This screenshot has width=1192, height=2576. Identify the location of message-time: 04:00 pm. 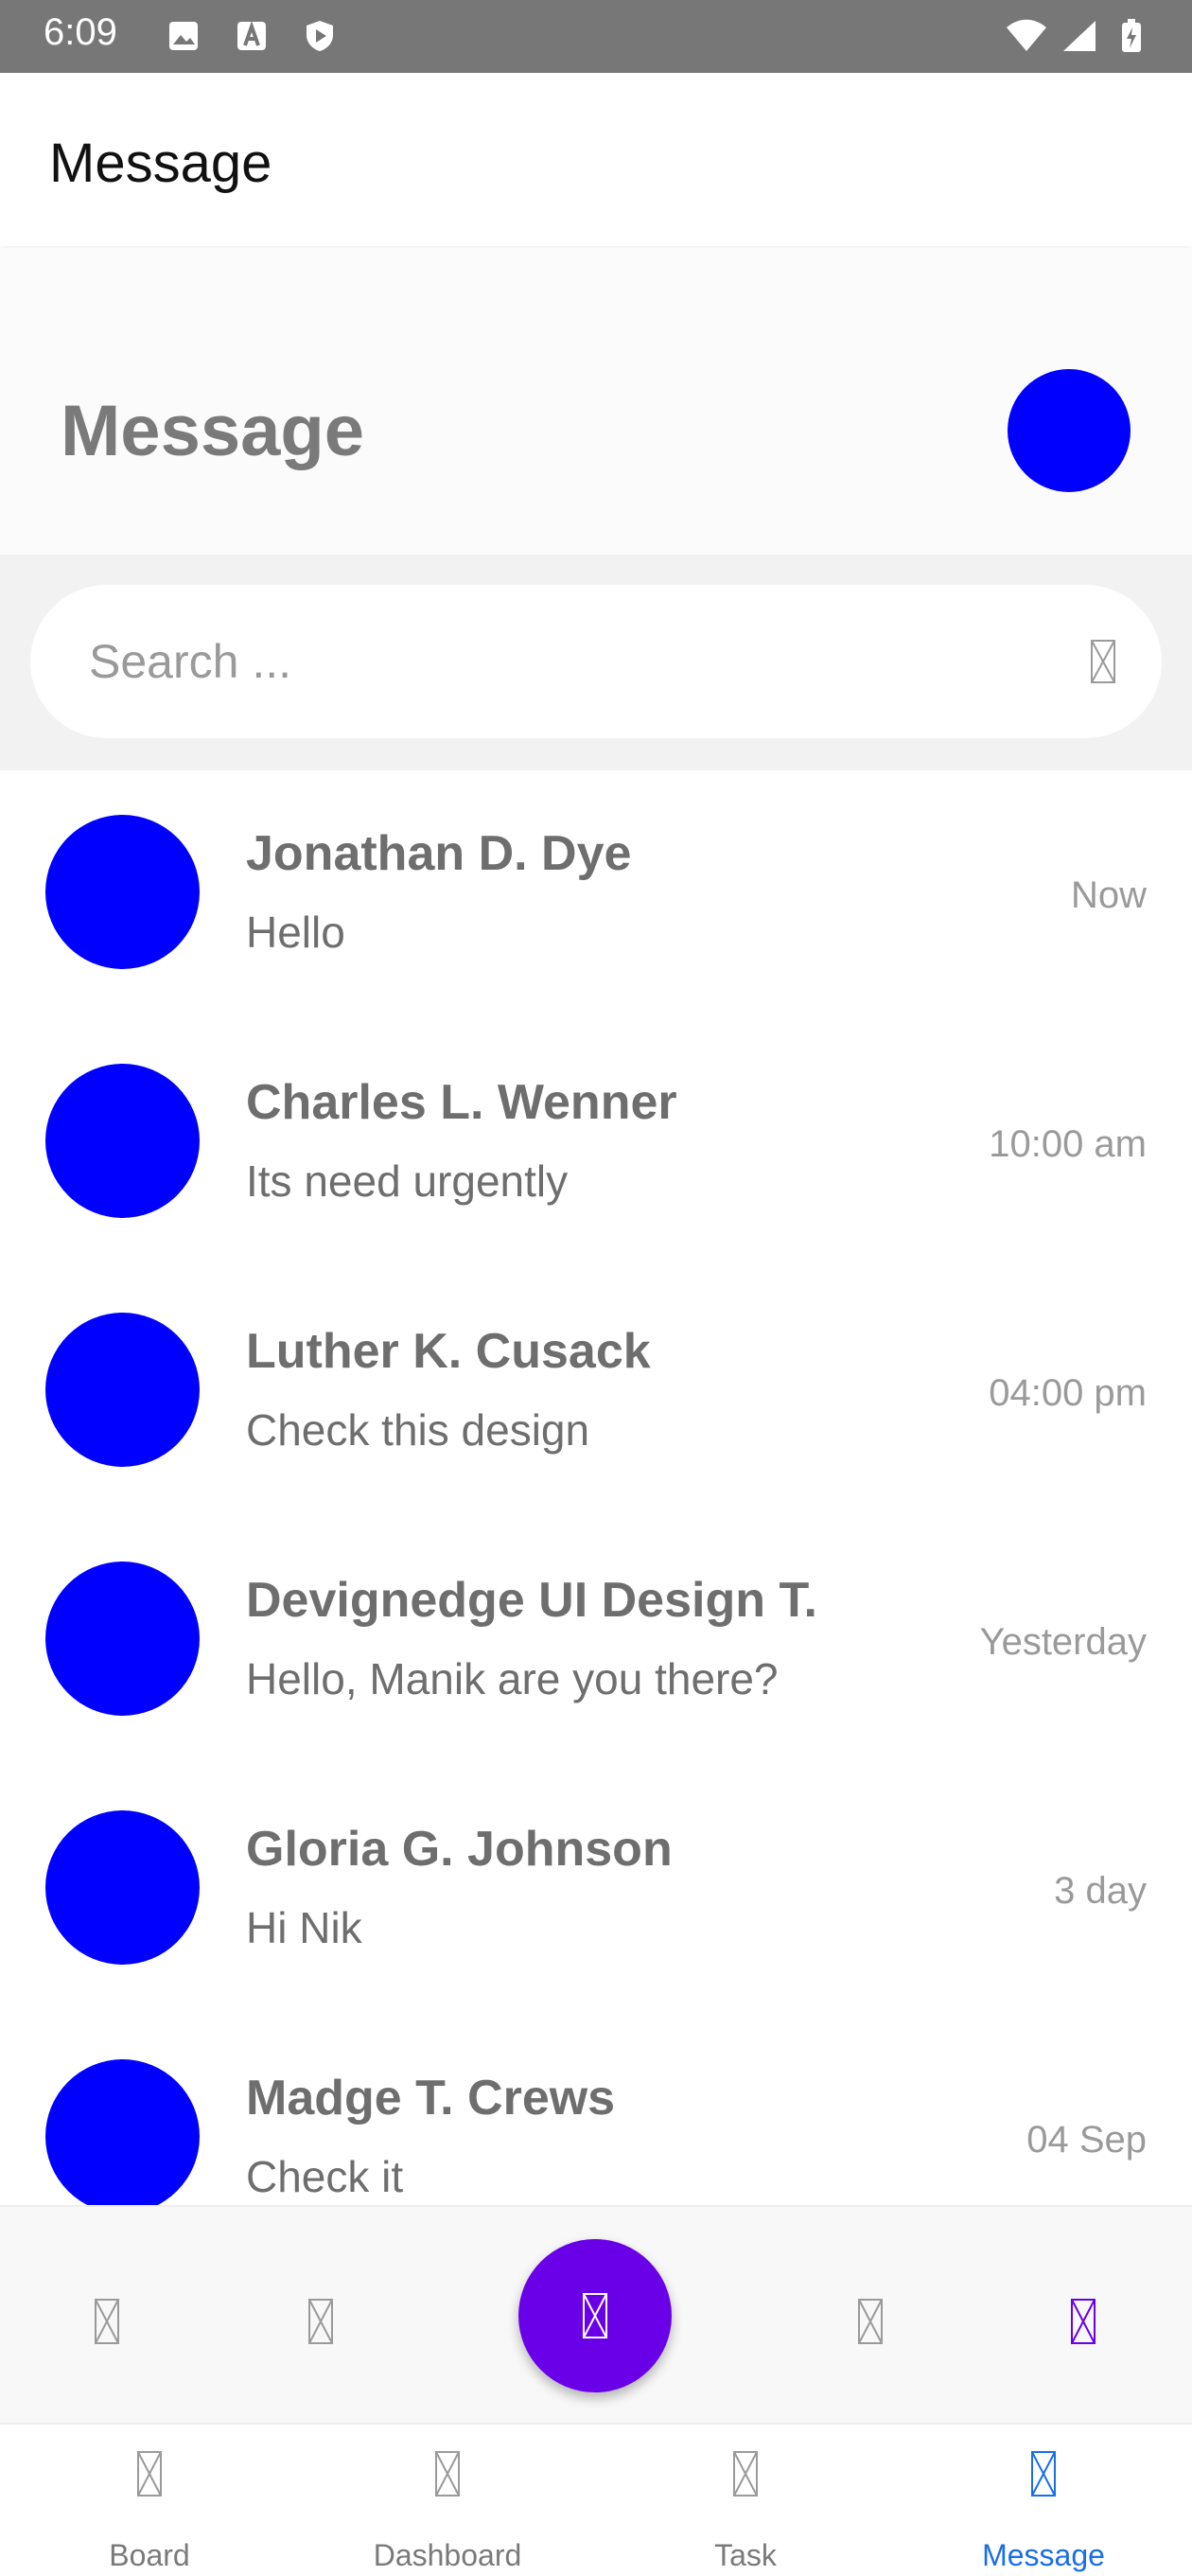
(1068, 1393).